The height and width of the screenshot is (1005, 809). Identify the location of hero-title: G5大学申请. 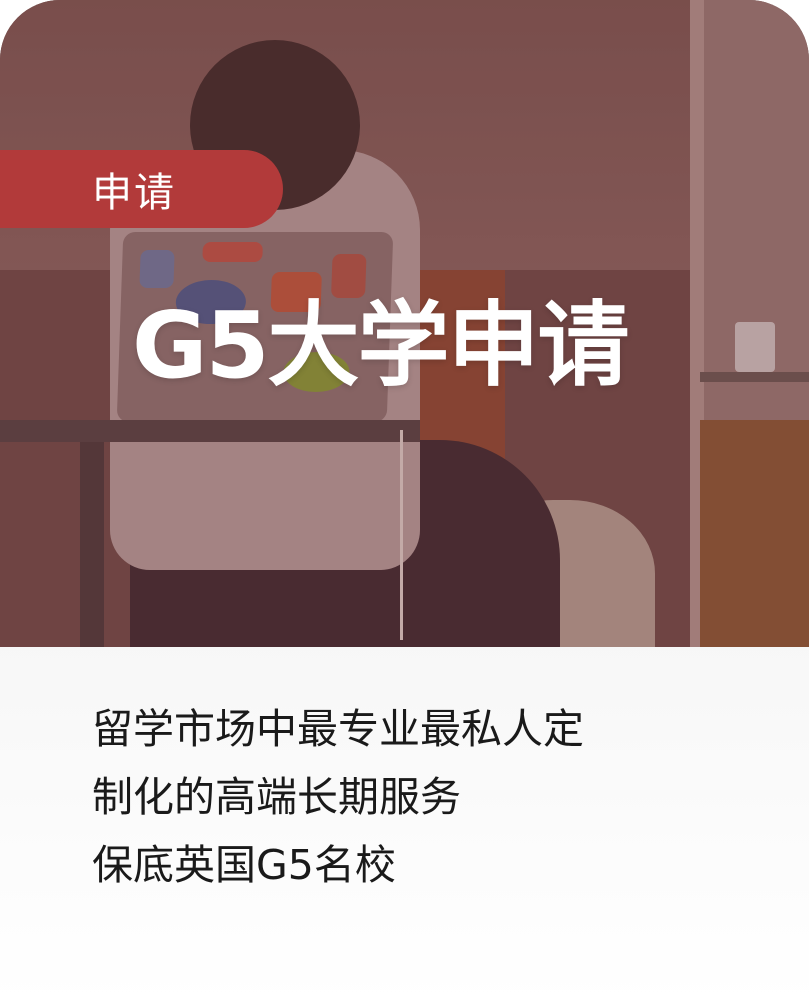
(381, 345).